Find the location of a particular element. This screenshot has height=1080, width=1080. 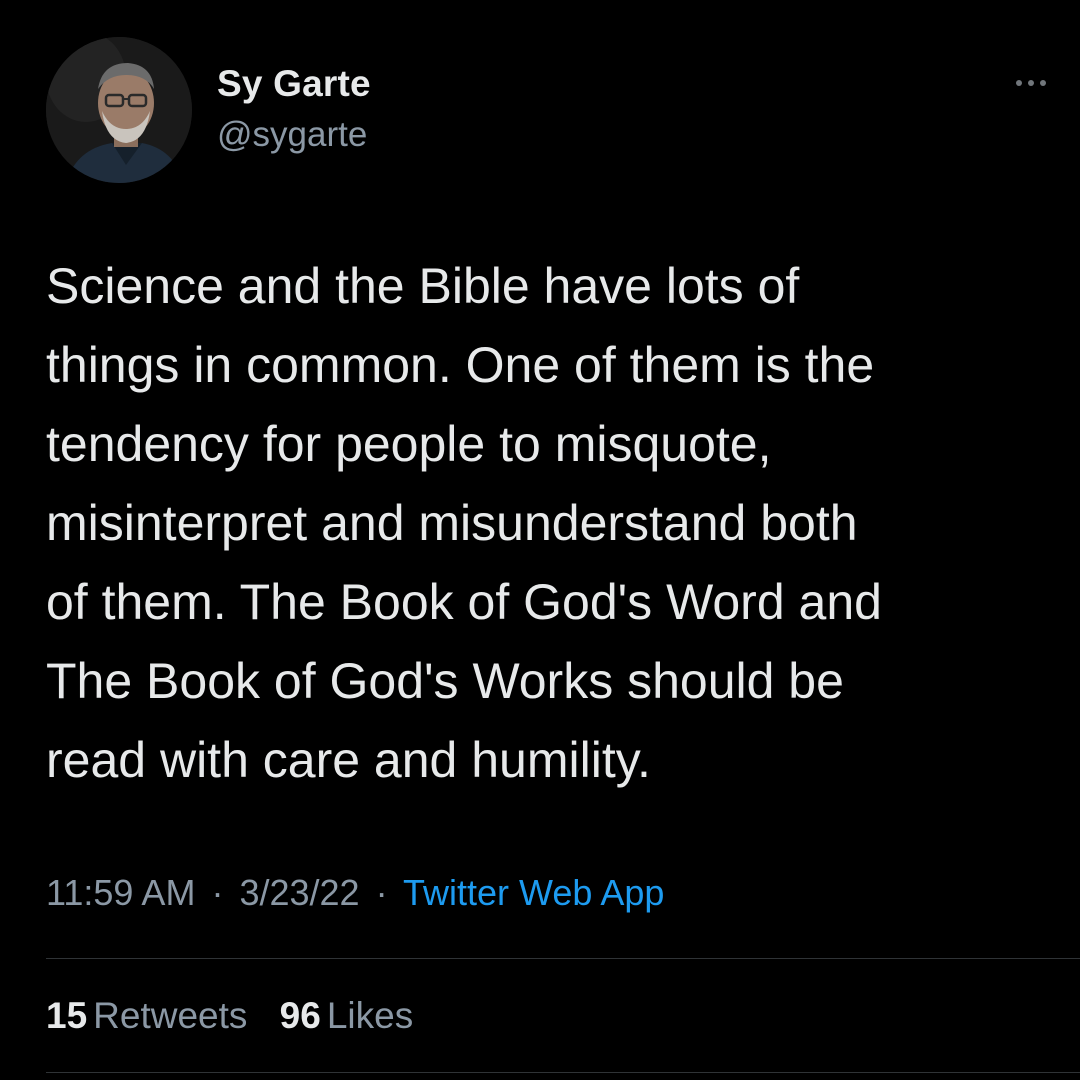

likes-label: Likes is located at coordinates (370, 1015).